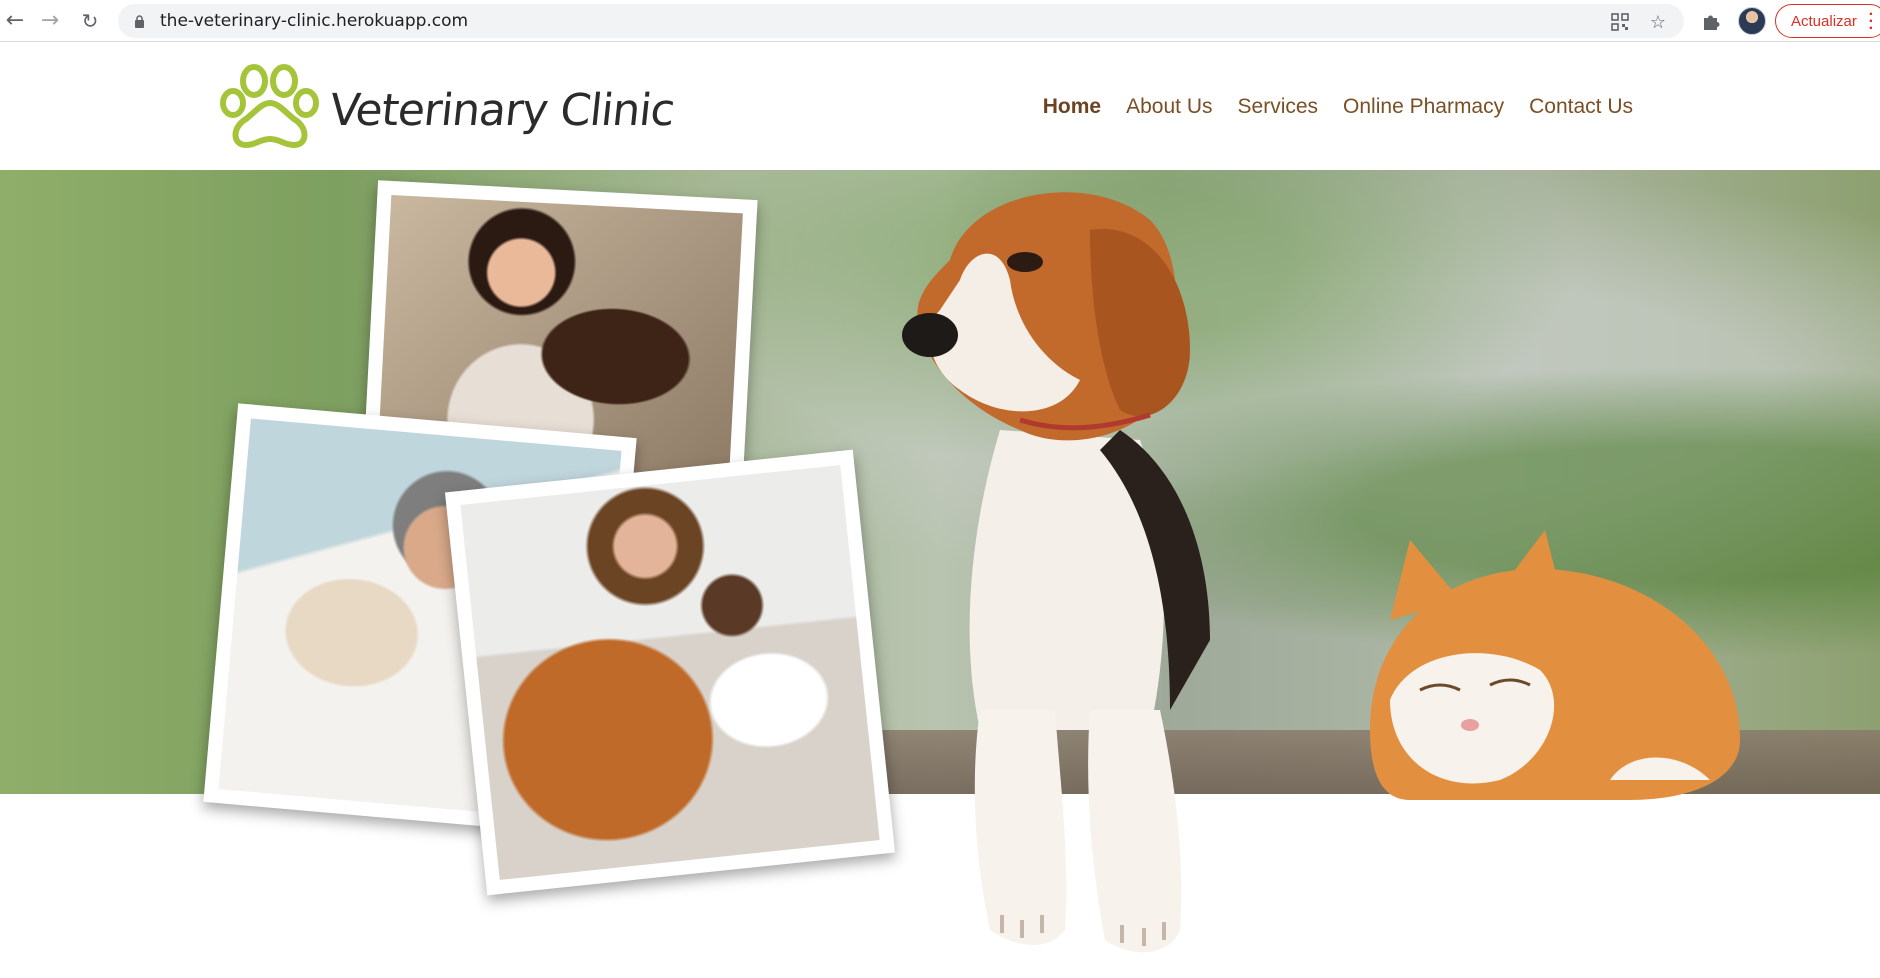 This screenshot has height=978, width=1880. I want to click on logo: Veterinary Clinic, so click(447, 111).